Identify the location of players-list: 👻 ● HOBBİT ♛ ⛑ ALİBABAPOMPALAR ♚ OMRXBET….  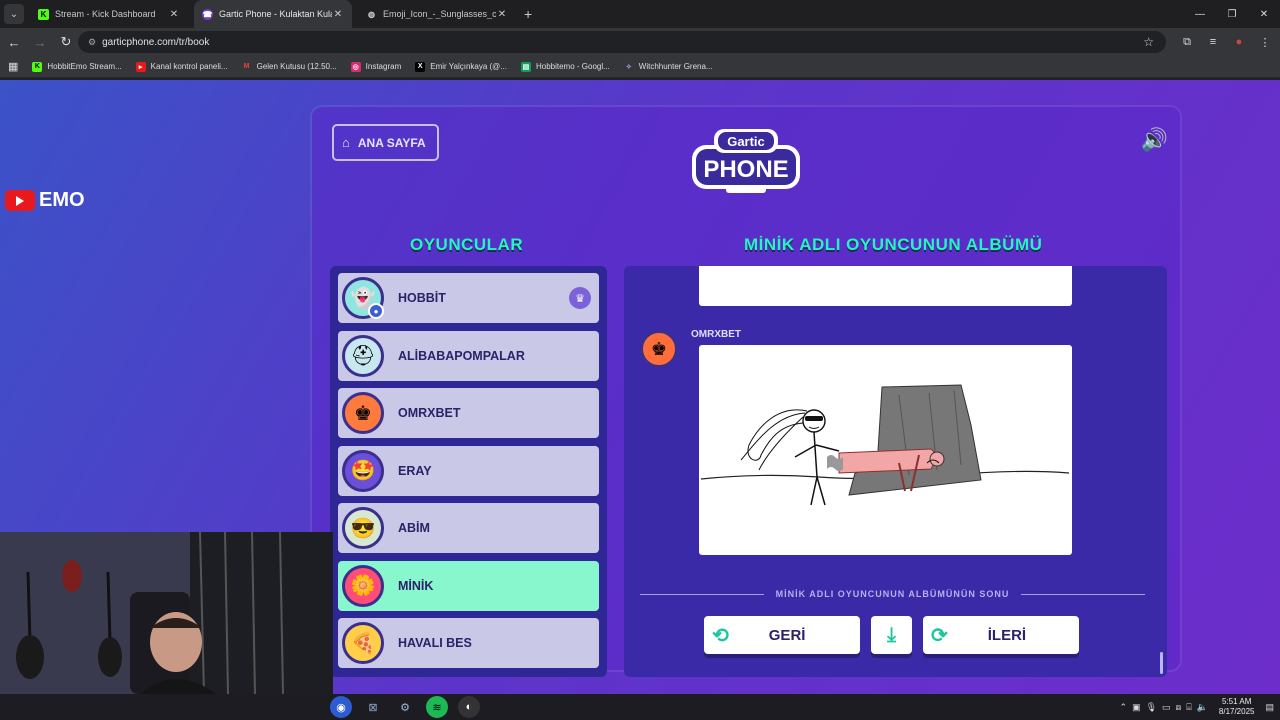
(468, 471).